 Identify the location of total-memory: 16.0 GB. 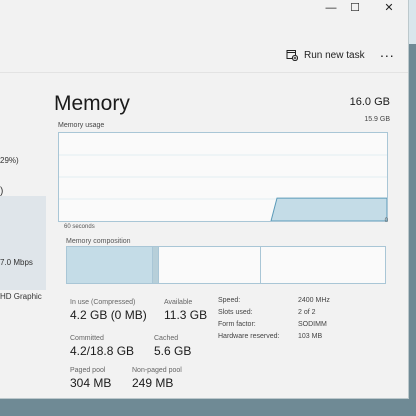
(369, 102).